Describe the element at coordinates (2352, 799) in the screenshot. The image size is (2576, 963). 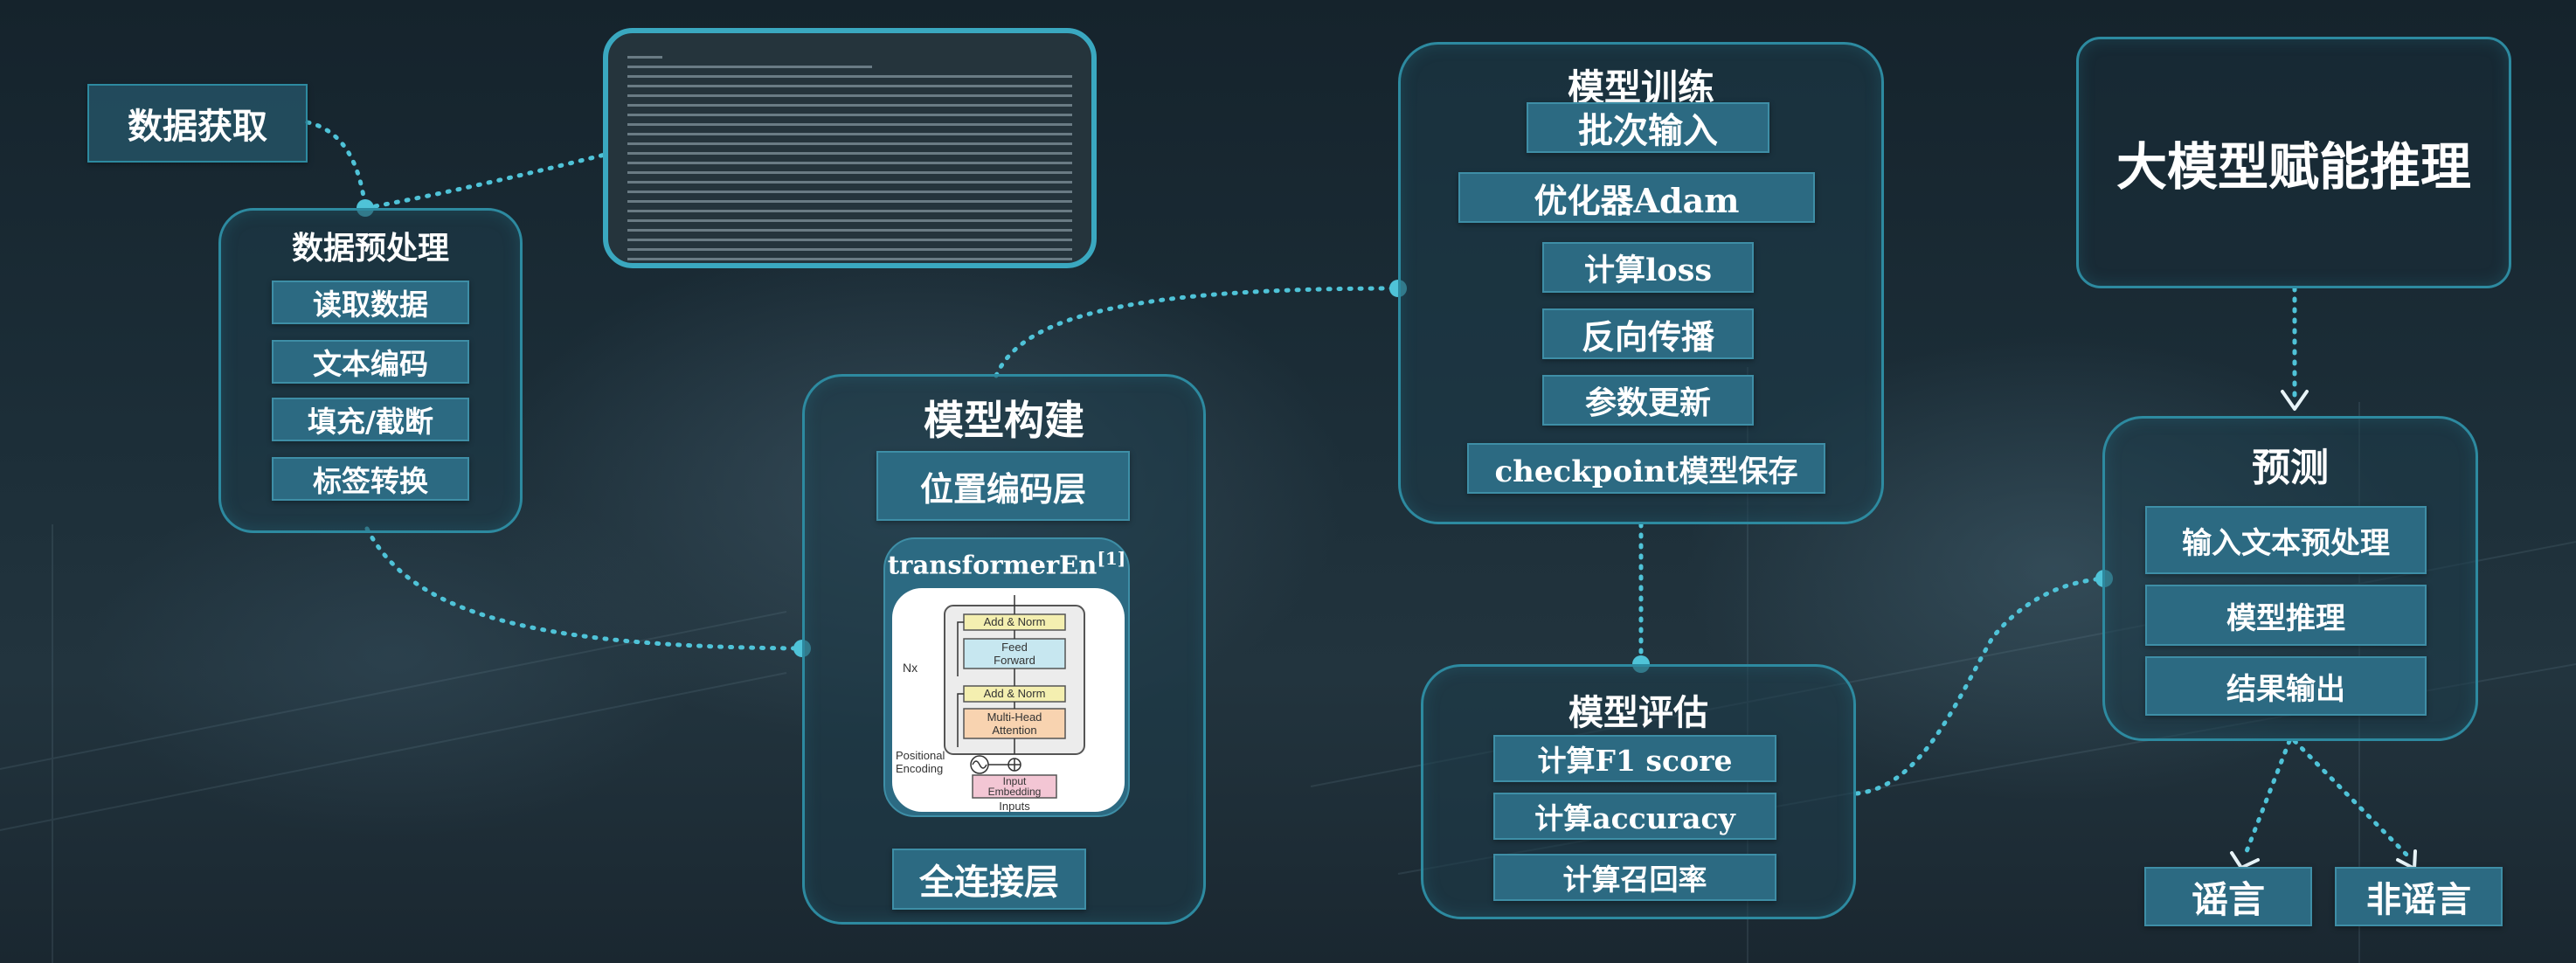
I see `connector-prediction-to-non-rumor` at that location.